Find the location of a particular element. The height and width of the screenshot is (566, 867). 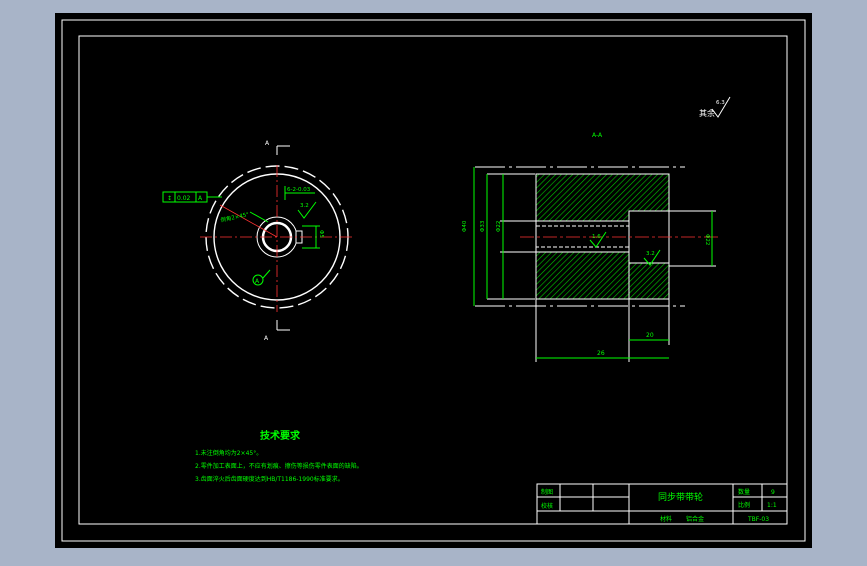

drawing-number: TBF-03 is located at coordinates (758, 519).